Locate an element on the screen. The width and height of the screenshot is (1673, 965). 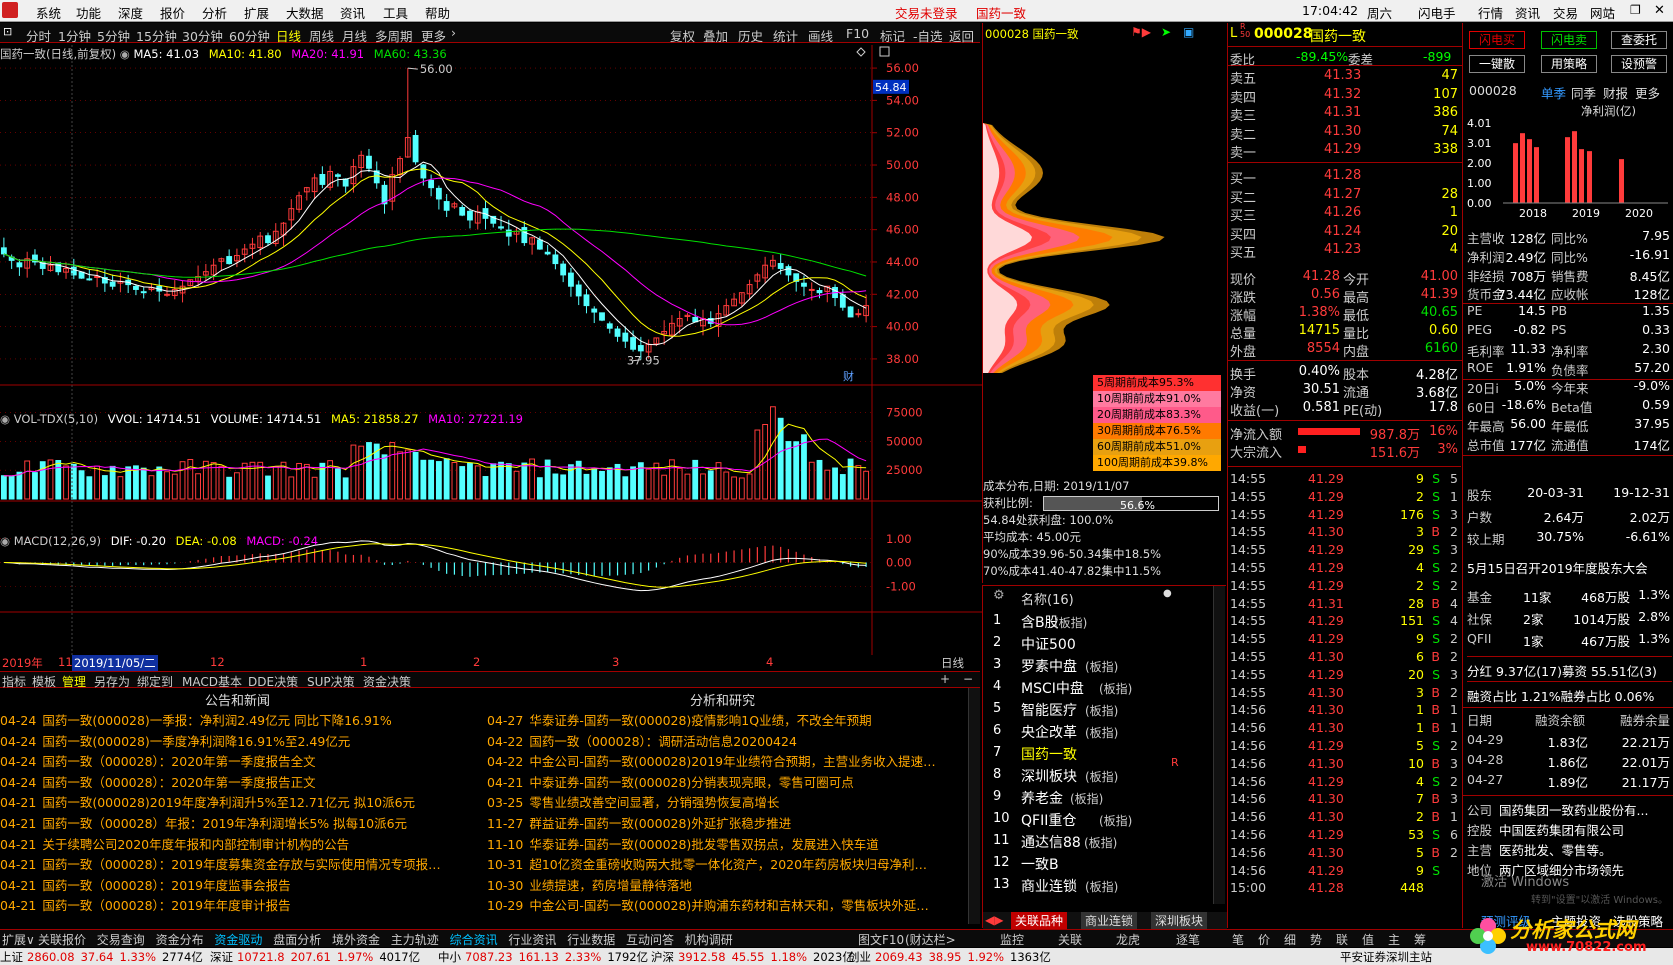
footer-right-tab: 主 is located at coordinates (1394, 939).